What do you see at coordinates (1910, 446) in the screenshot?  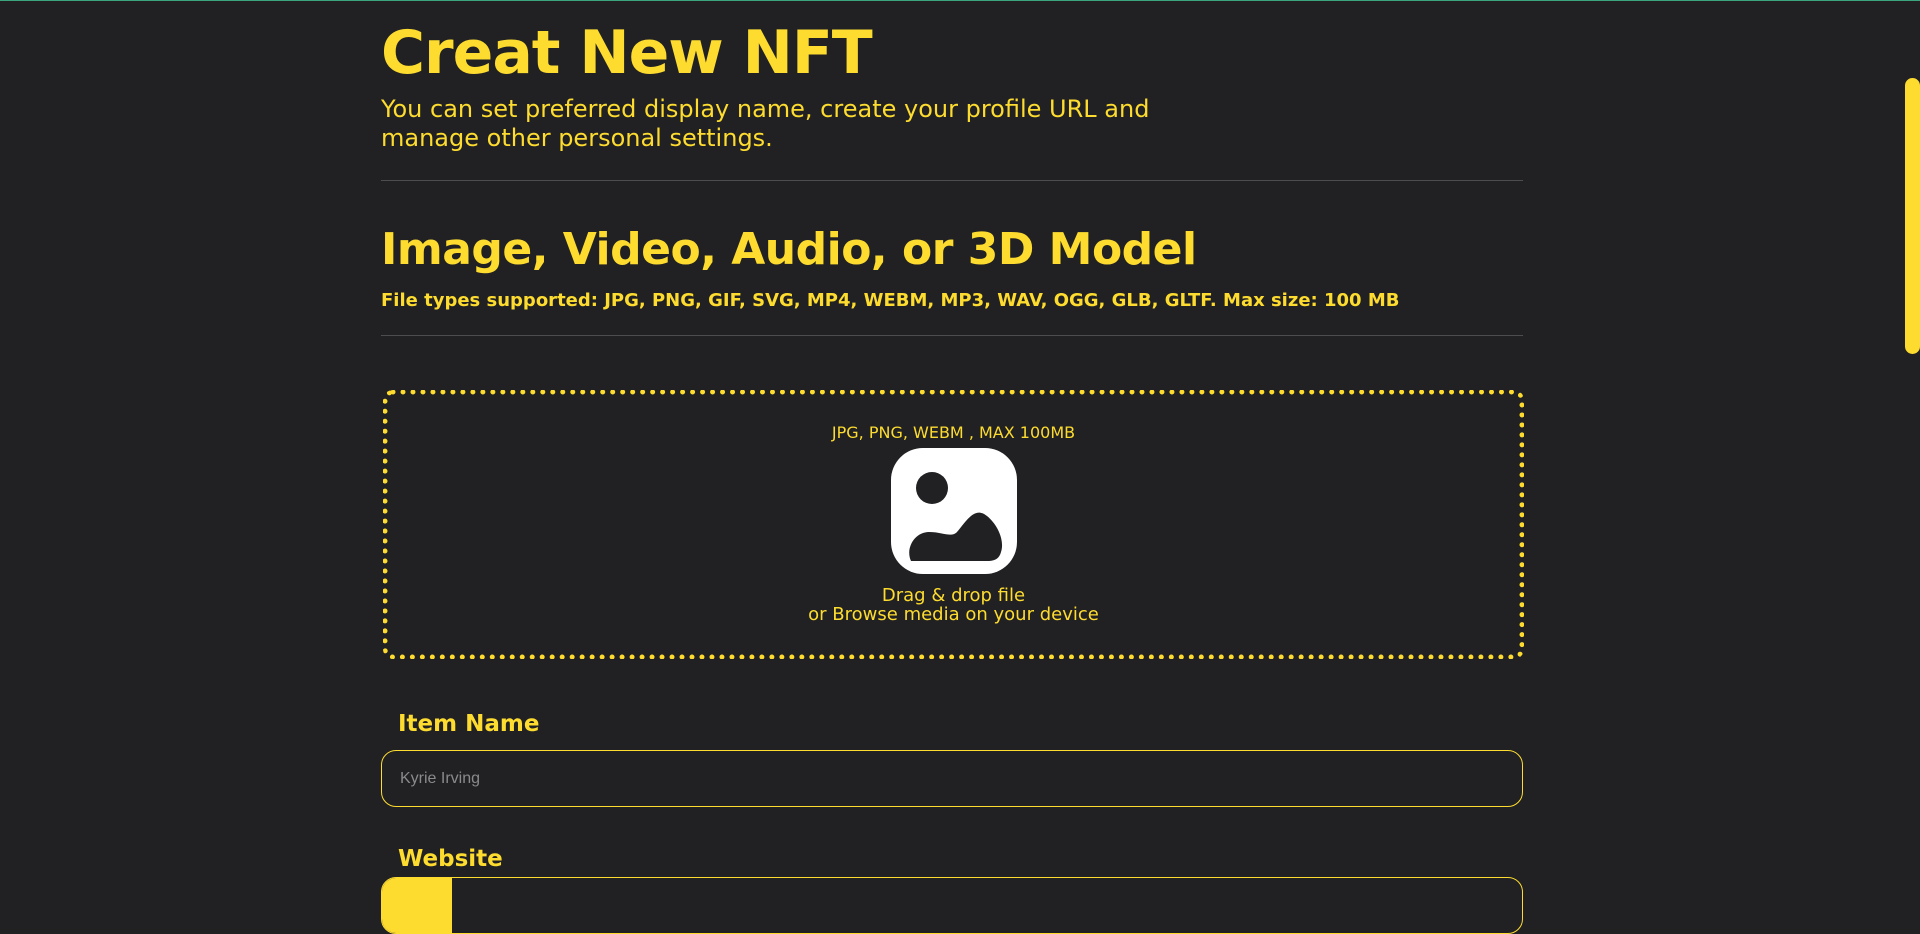 I see `scrollbar` at bounding box center [1910, 446].